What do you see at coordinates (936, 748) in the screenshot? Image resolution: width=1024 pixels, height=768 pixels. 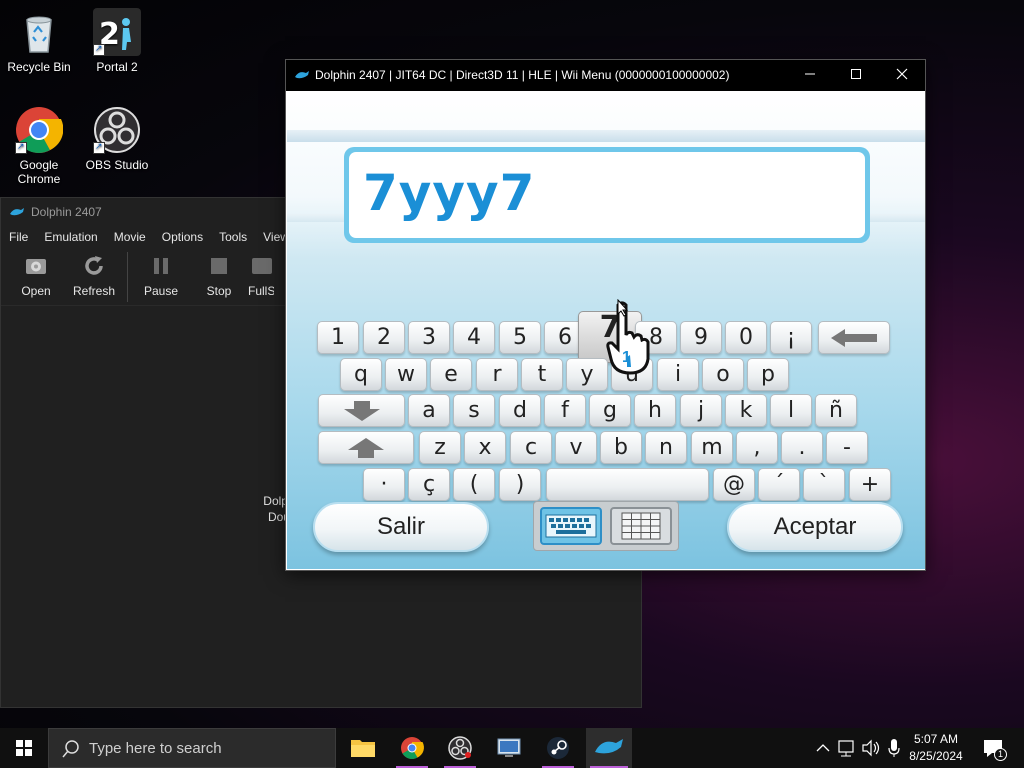 I see `clock: 5:07 AM 8/25/2024` at bounding box center [936, 748].